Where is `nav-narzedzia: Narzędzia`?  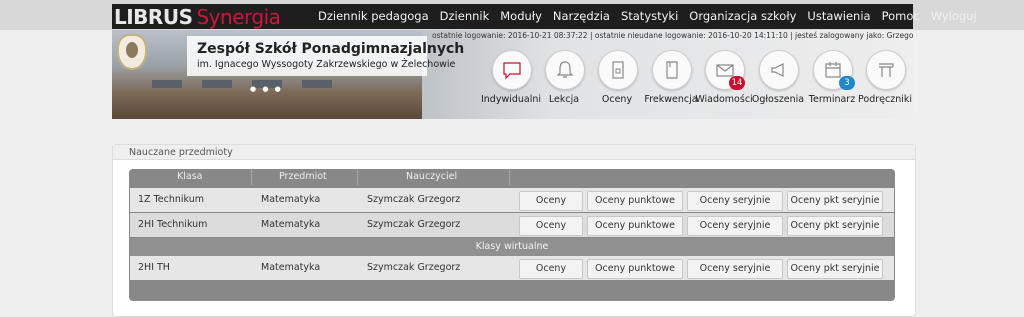
nav-narzedzia: Narzędzia is located at coordinates (581, 16).